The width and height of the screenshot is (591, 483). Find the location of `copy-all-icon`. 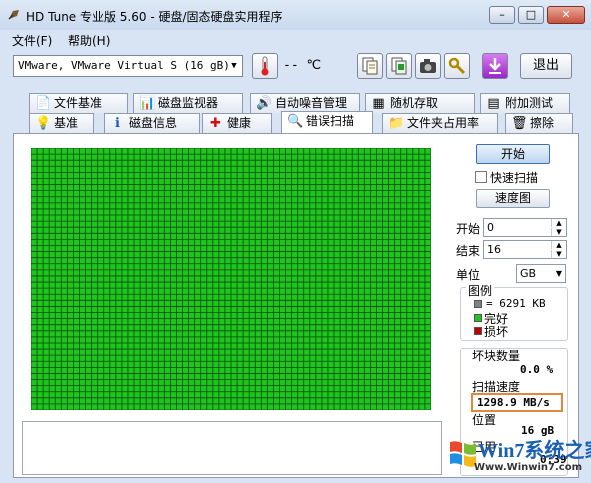

copy-all-icon is located at coordinates (399, 66).